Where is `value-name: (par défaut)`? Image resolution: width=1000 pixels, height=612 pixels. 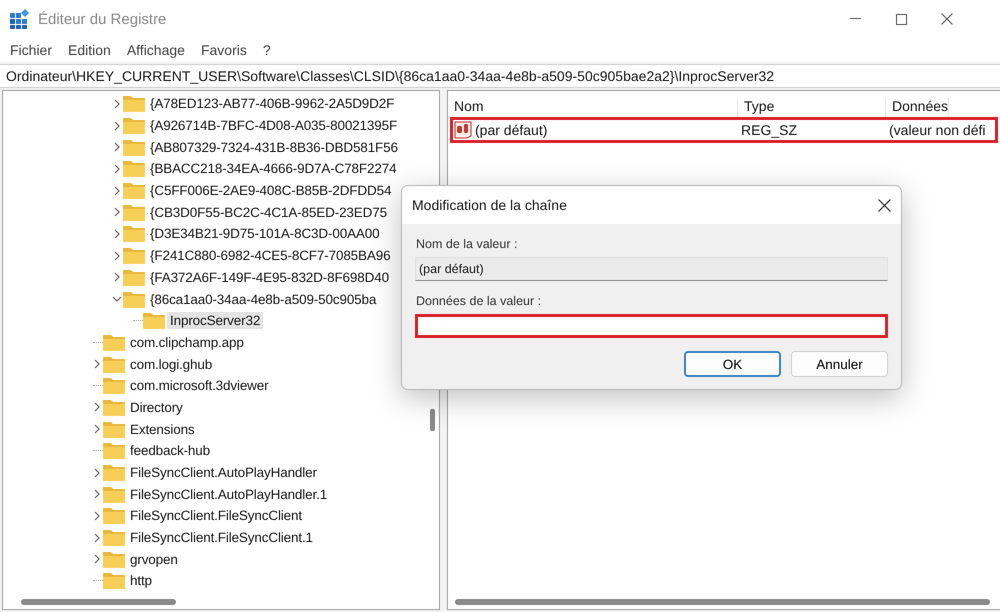
value-name: (par défaut) is located at coordinates (511, 130).